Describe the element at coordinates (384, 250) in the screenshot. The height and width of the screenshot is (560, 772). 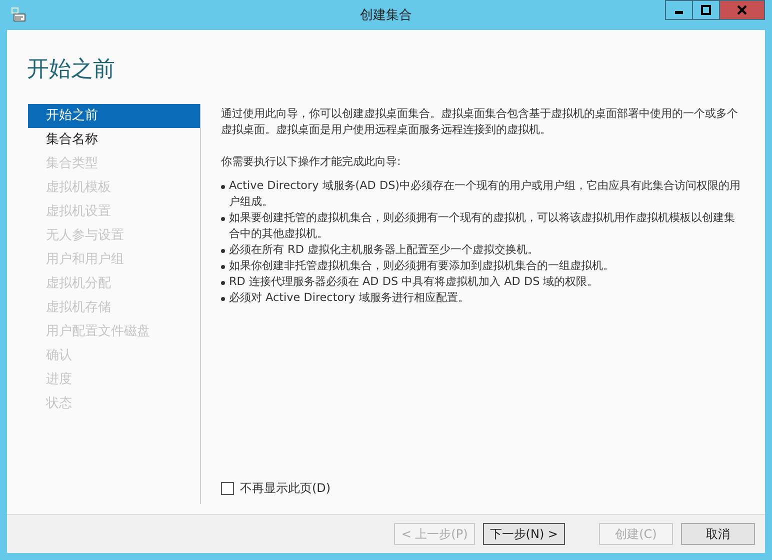
I see `requirement-text: 必须在所有 RD 虚拟化主机服务器上配置至少一个虚拟交换机。` at that location.